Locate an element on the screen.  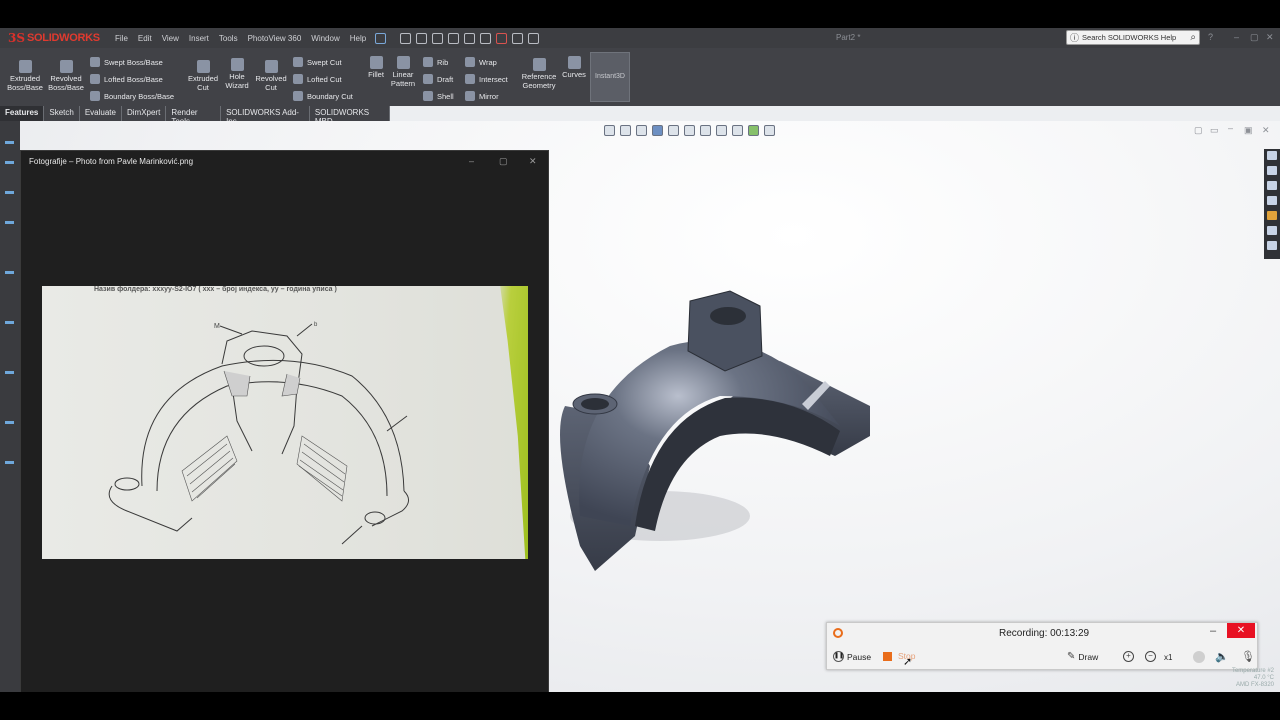
boundary-cut-button: Boundary Cut is located at coordinates (323, 96).